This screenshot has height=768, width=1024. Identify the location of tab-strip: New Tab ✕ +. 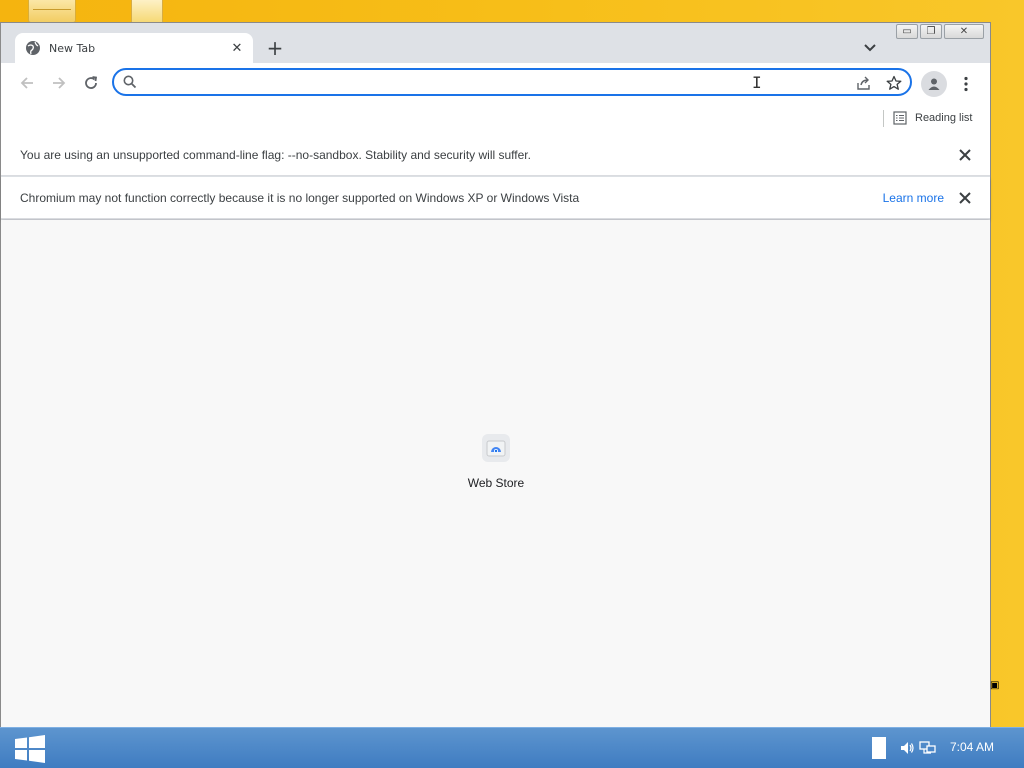
(495, 43).